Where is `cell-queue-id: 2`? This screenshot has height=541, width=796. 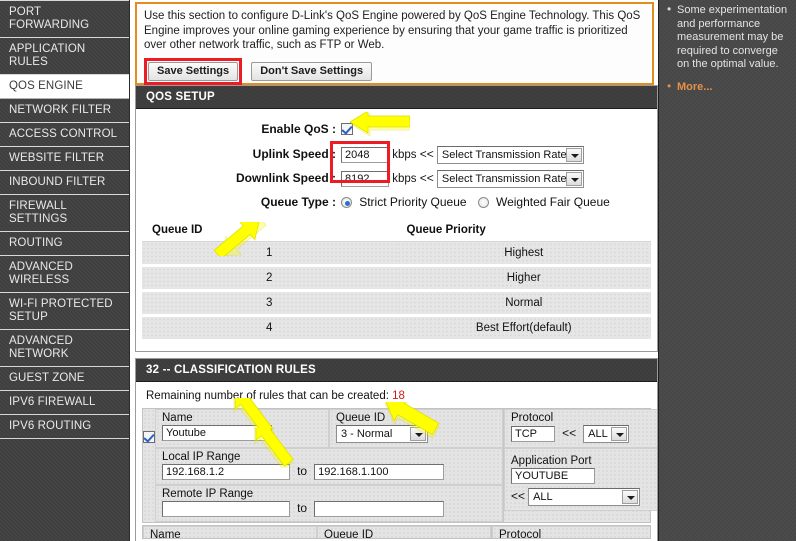 cell-queue-id: 2 is located at coordinates (269, 278).